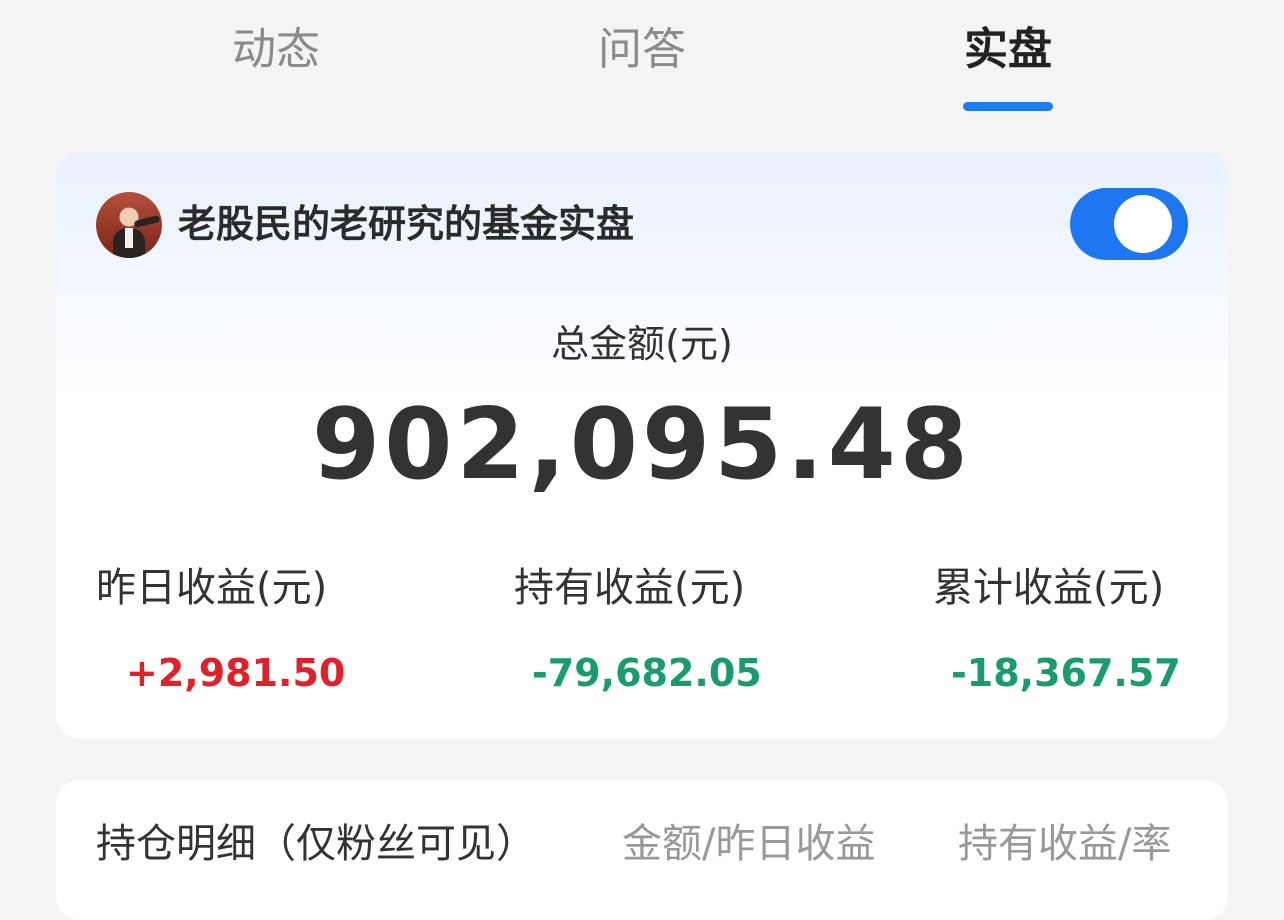 This screenshot has width=1284, height=920. I want to click on stat-value: -18,367.57, so click(1066, 673).